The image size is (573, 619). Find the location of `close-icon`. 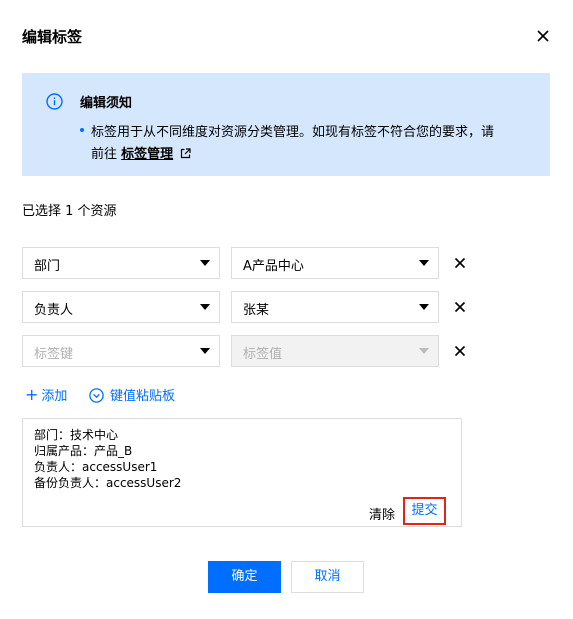

close-icon is located at coordinates (543, 36).